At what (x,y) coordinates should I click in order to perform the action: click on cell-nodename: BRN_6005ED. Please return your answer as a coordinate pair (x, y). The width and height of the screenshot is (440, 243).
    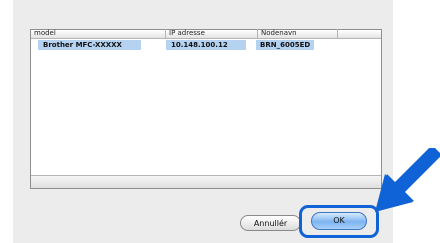
    Looking at the image, I should click on (285, 45).